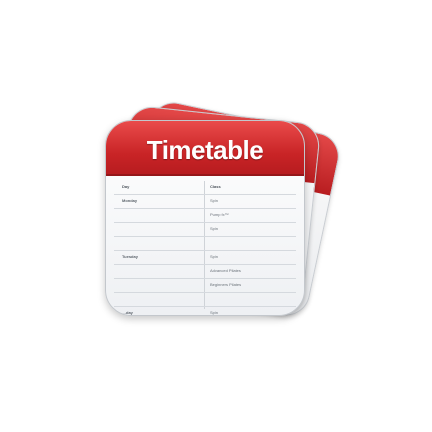  I want to click on header-class: Class, so click(215, 186).